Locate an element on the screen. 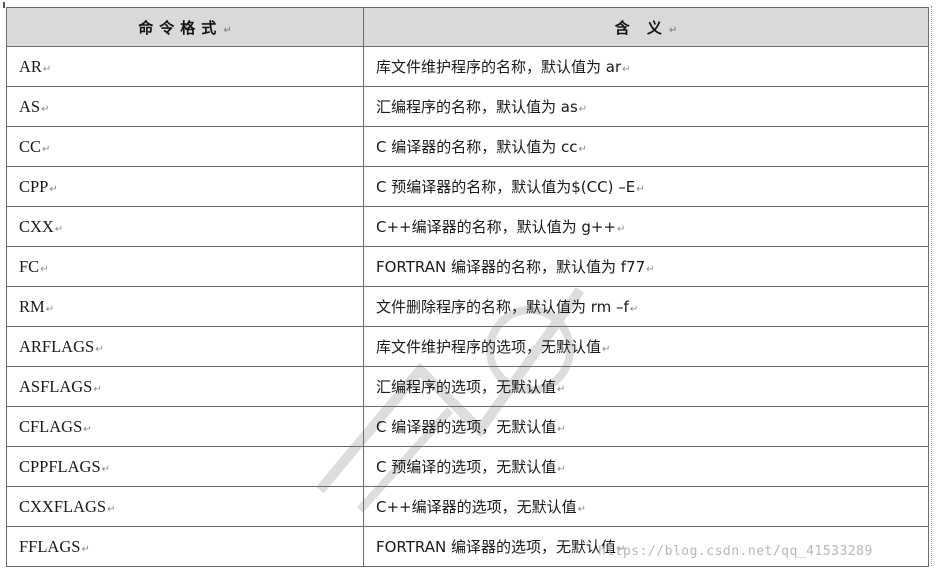 The width and height of the screenshot is (936, 573). command-cell: CXX↵ is located at coordinates (185, 226).